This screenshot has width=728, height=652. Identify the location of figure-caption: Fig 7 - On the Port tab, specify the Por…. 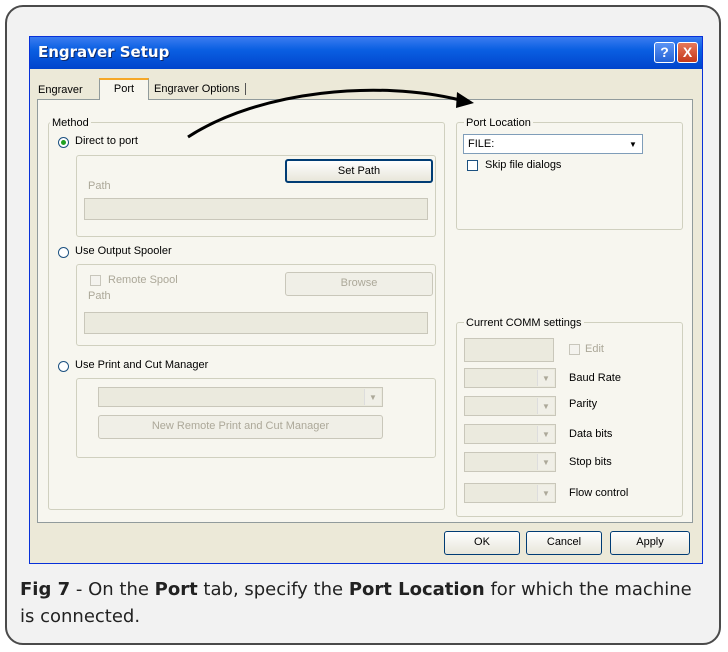
(360, 603).